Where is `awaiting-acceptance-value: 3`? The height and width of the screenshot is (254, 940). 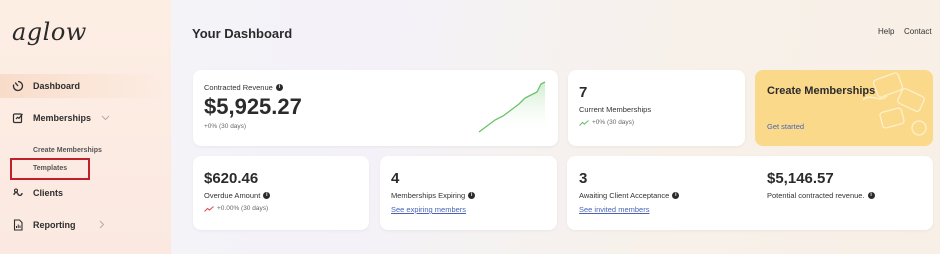
awaiting-acceptance-value: 3 is located at coordinates (583, 178).